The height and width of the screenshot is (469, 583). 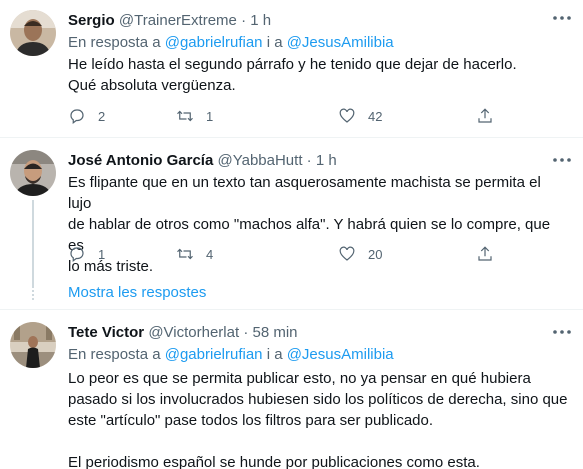 What do you see at coordinates (178, 20) in the screenshot?
I see `author-handle: @TrainerExtreme` at bounding box center [178, 20].